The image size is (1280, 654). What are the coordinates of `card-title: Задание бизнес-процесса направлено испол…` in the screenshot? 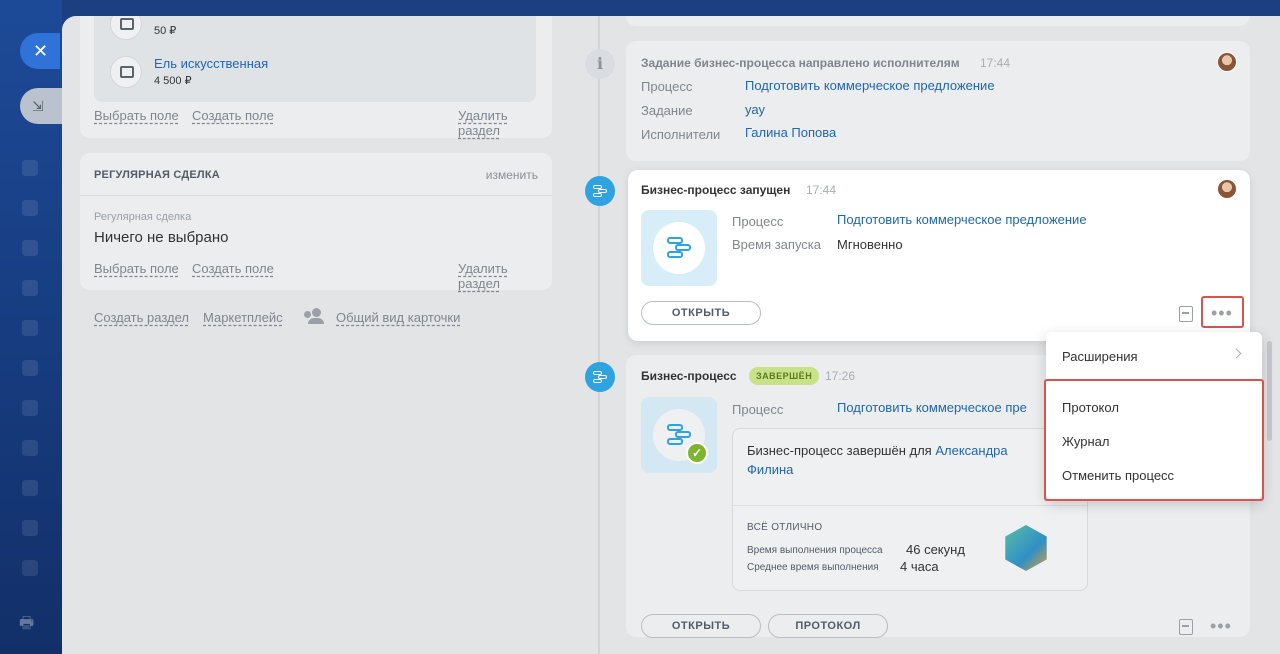 It's located at (800, 63).